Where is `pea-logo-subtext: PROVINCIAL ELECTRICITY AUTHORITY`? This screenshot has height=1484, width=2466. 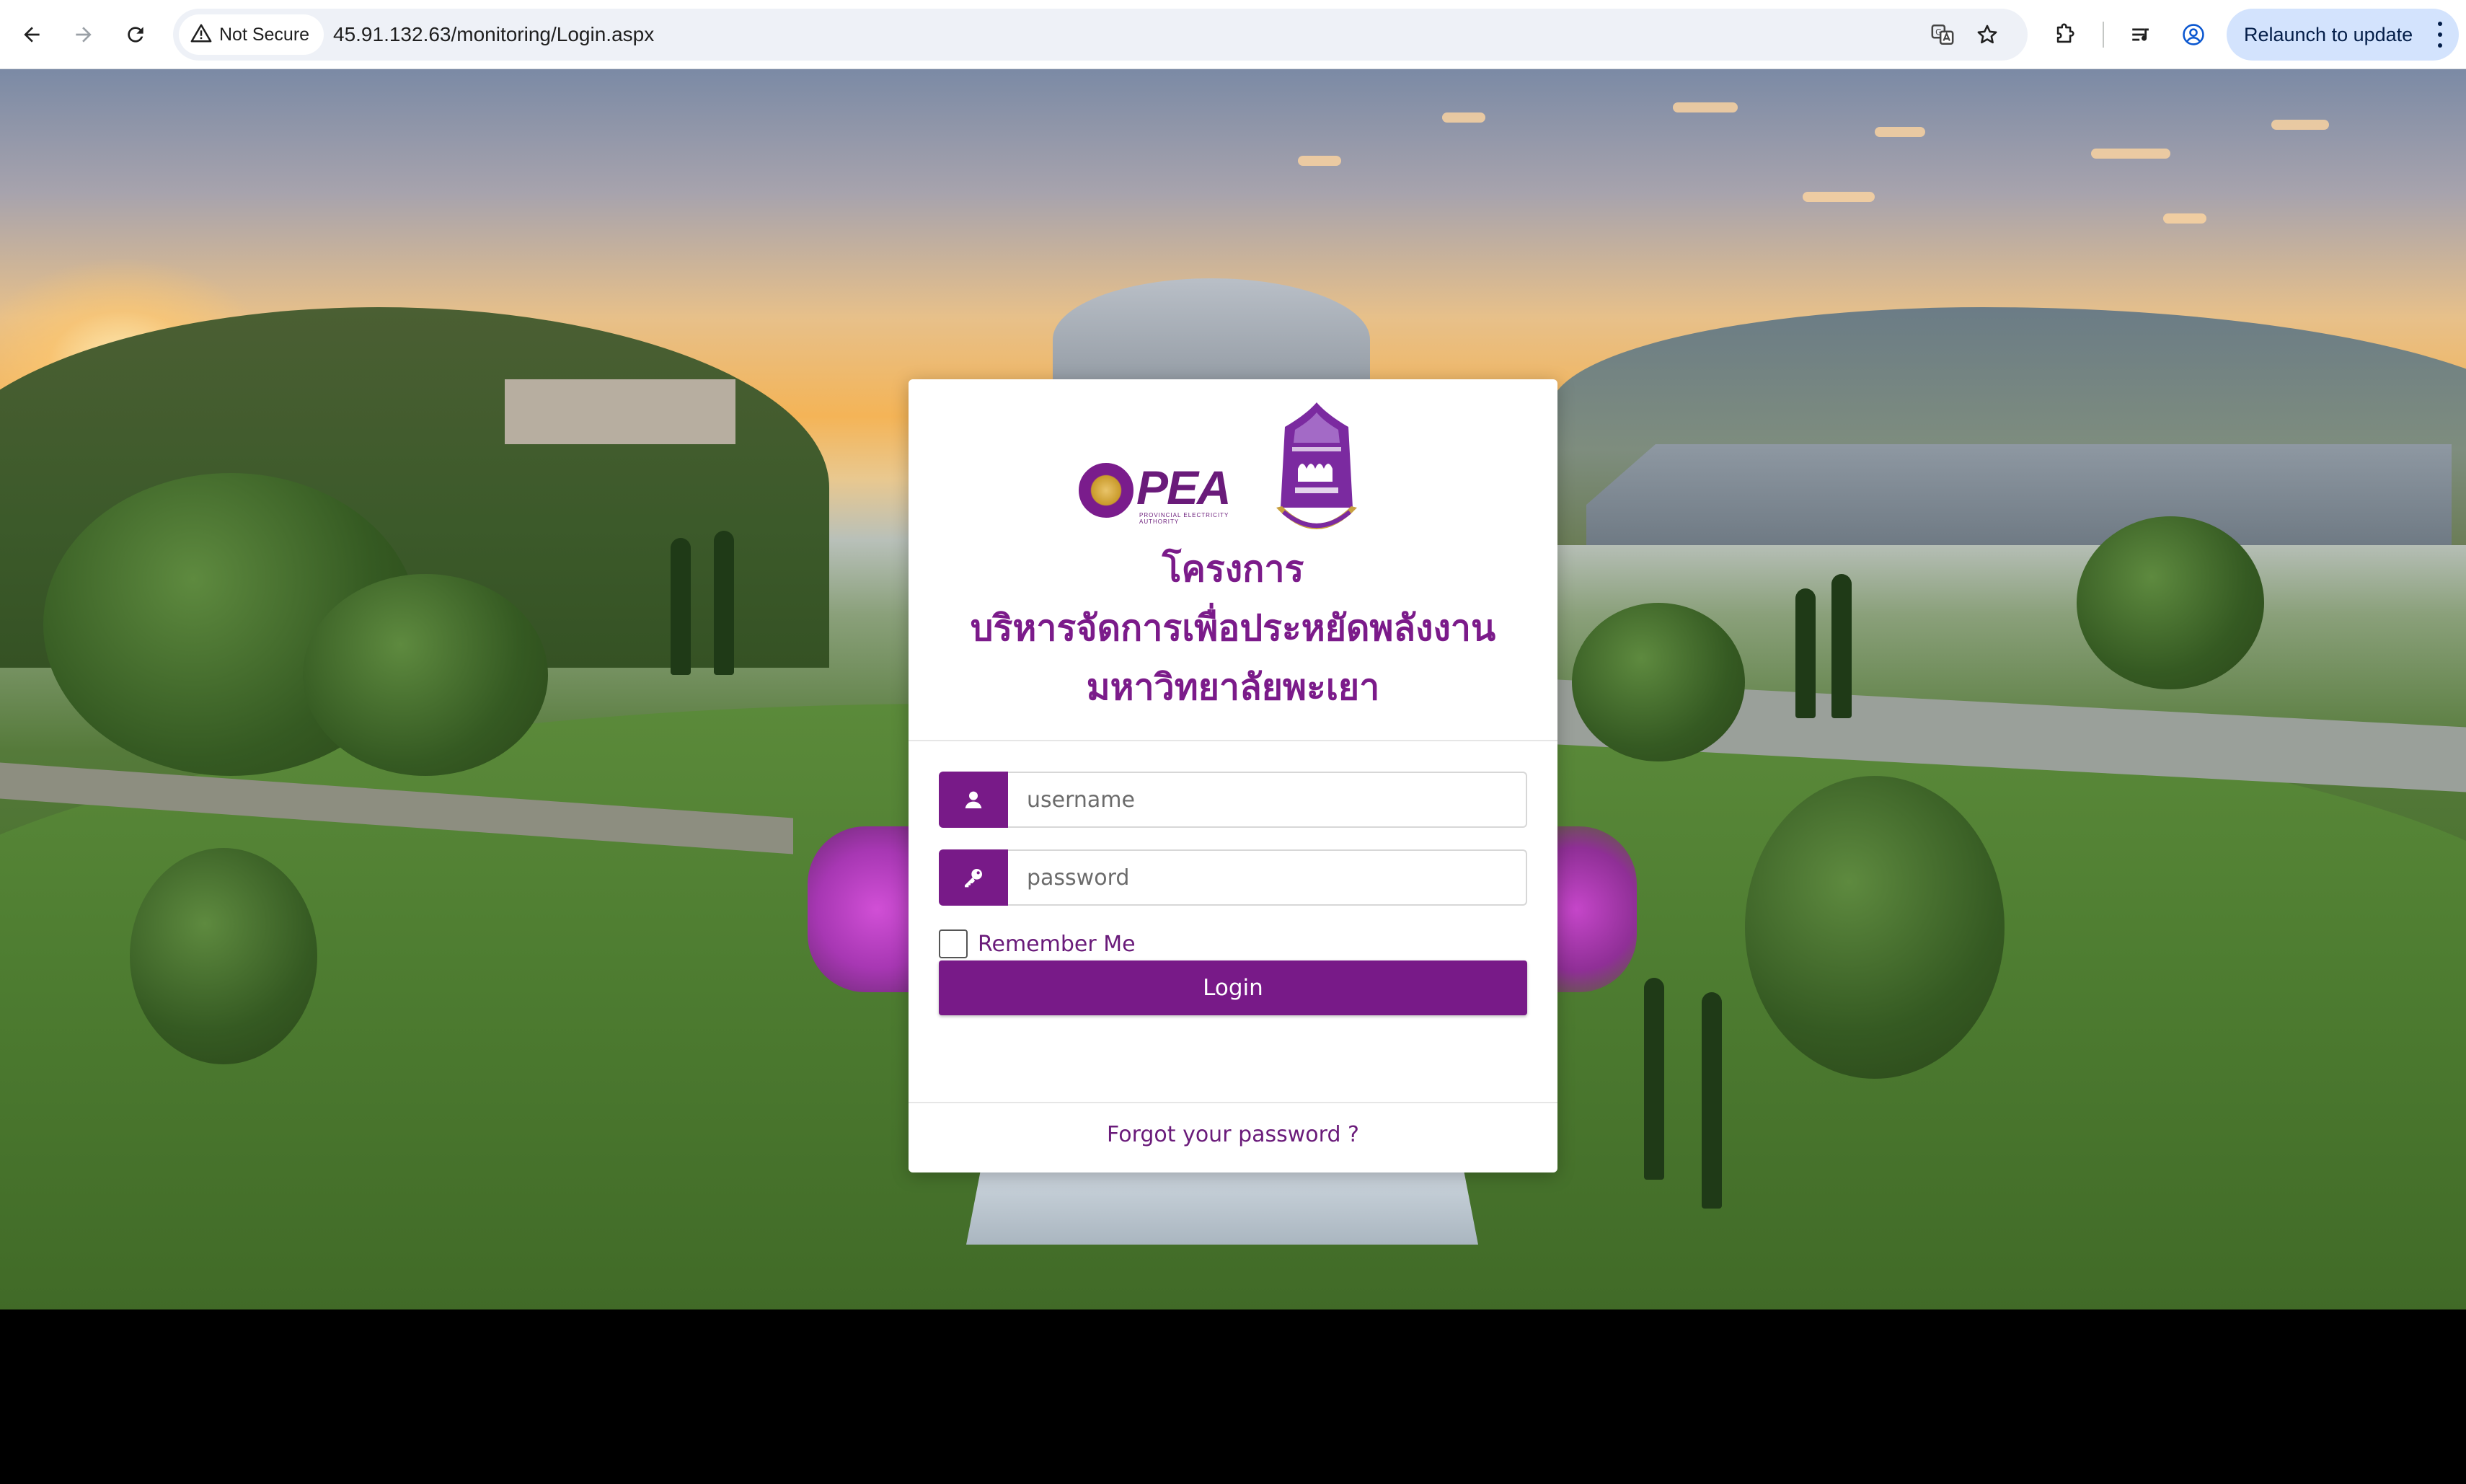 pea-logo-subtext: PROVINCIAL ELECTRICITY AUTHORITY is located at coordinates (1184, 518).